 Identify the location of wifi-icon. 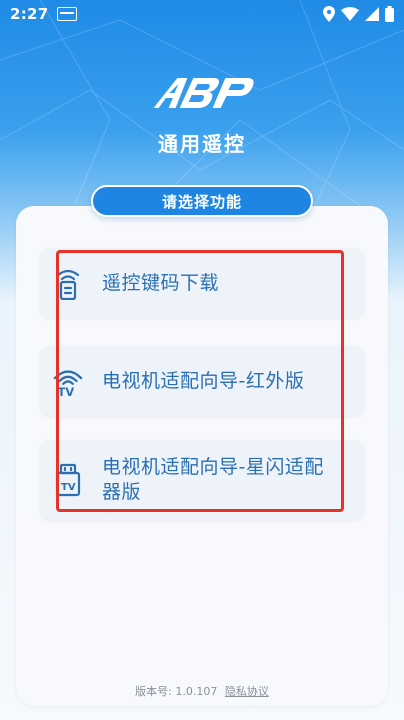
(350, 14).